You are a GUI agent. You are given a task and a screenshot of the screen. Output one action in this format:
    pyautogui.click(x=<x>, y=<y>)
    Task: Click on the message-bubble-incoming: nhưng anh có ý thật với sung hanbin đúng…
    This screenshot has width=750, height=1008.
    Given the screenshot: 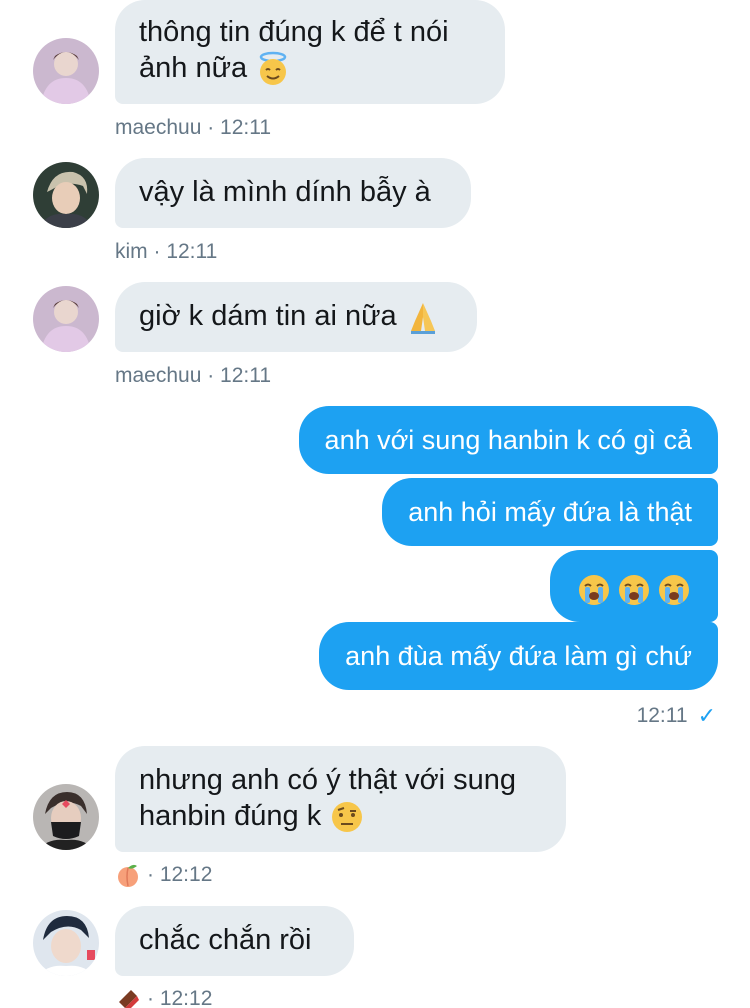 What is the action you would take?
    pyautogui.click(x=340, y=799)
    